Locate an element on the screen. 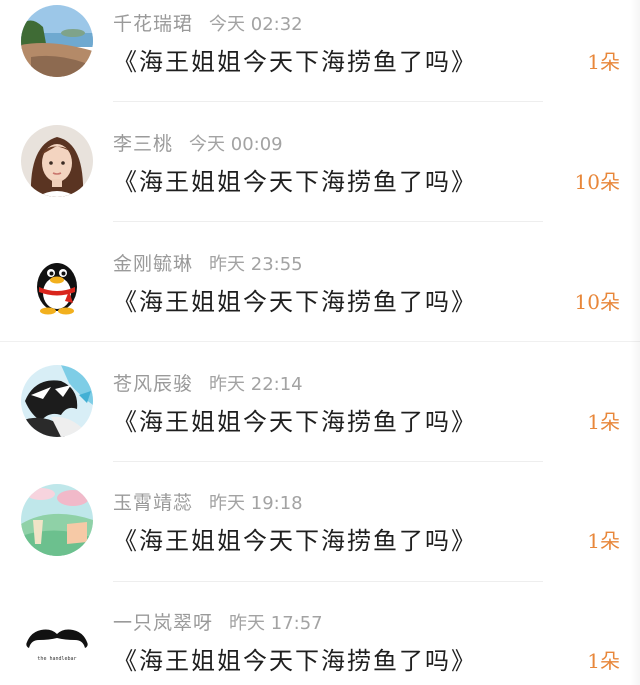 The image size is (640, 685). avatar: the handlebar is located at coordinates (57, 640).